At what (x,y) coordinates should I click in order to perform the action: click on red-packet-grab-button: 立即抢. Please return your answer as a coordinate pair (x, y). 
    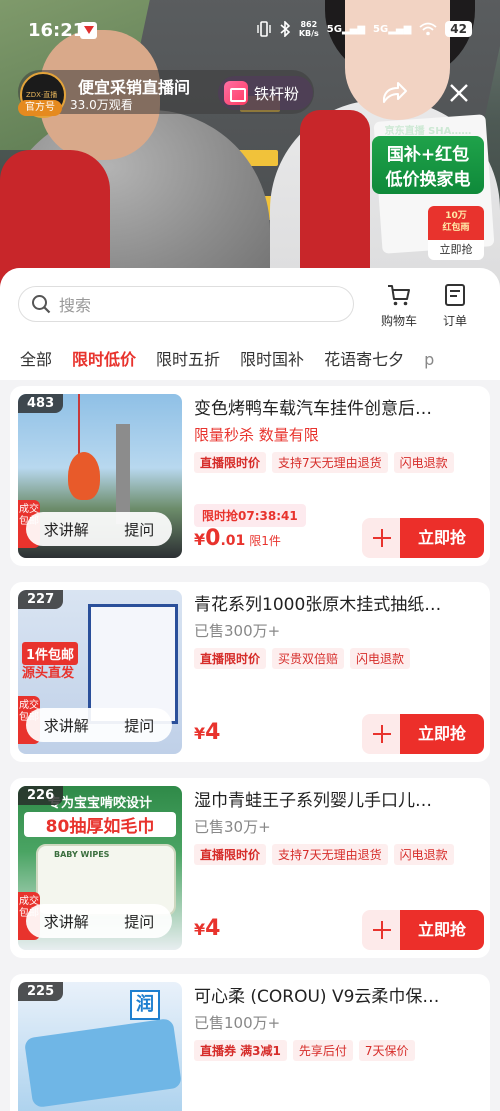
    Looking at the image, I should click on (456, 250).